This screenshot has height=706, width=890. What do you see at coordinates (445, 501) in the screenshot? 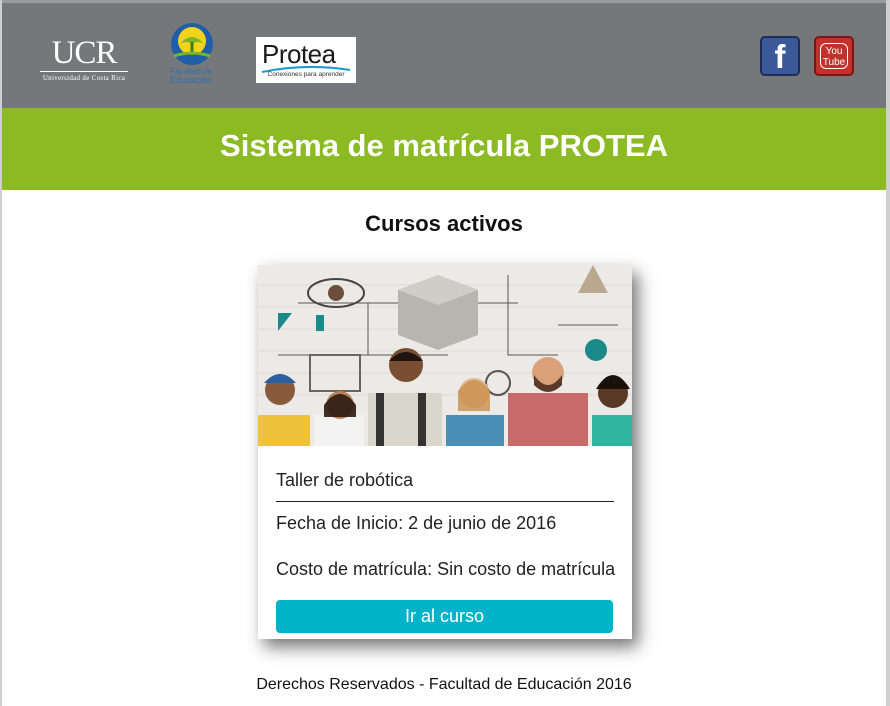
I see `course-divider` at bounding box center [445, 501].